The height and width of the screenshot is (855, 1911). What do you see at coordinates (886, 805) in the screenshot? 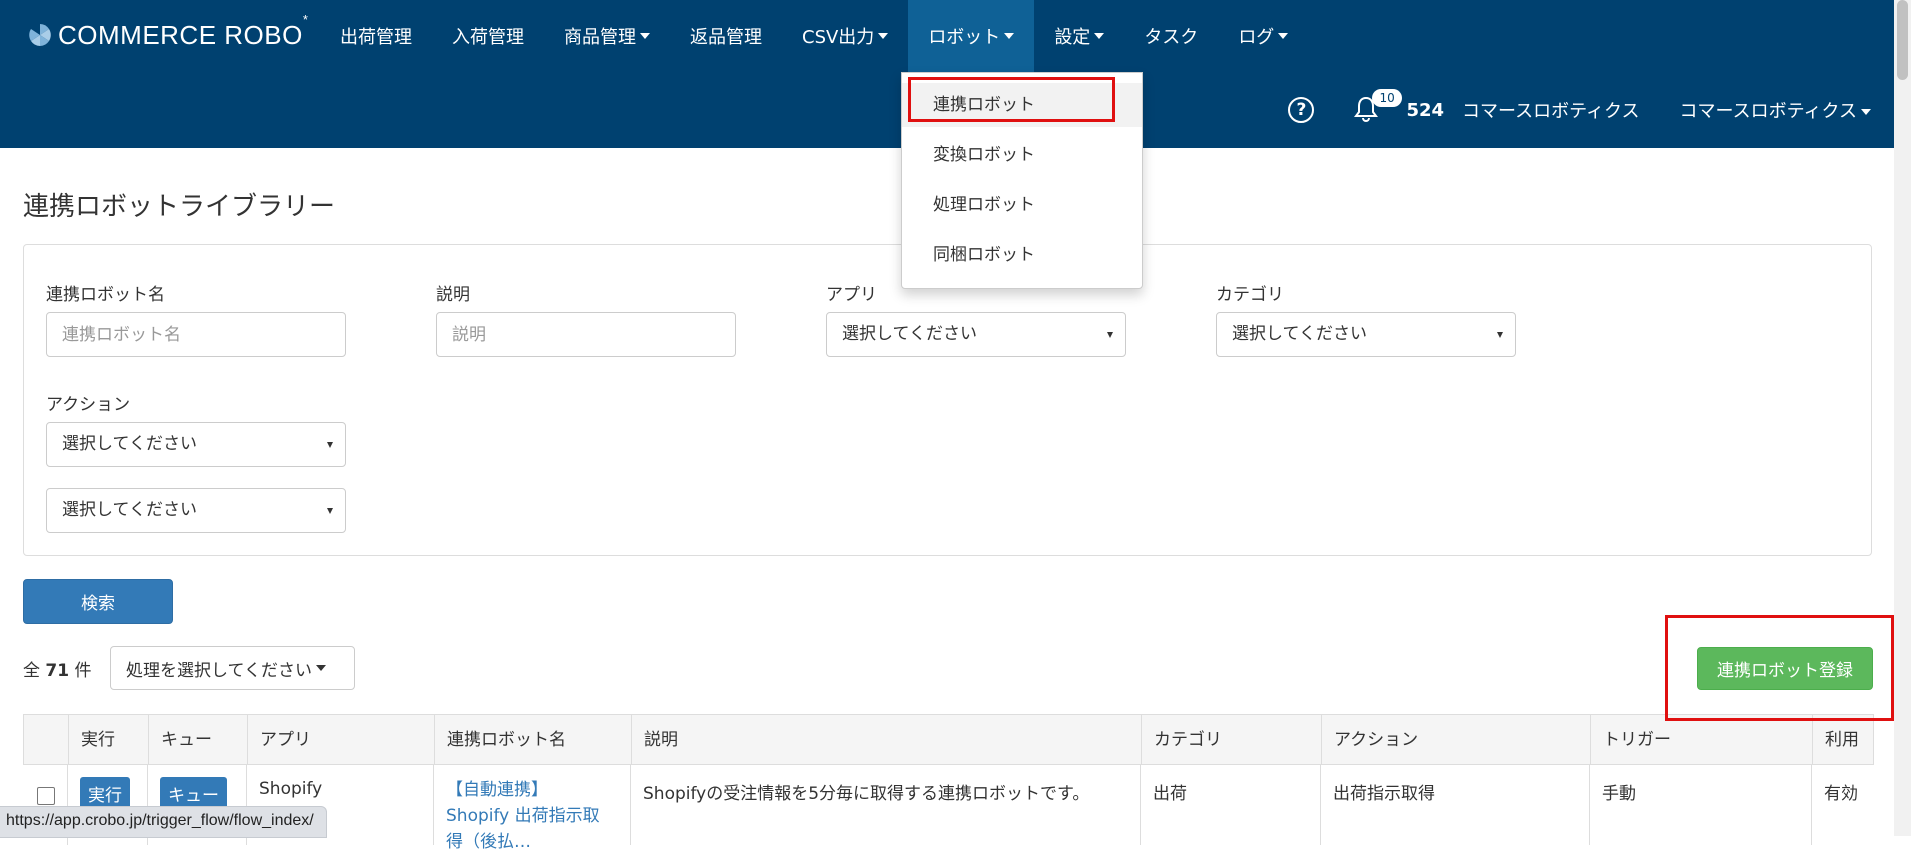
I see `description-cell: Shopifyの受注情報を5分毎に取得する連携ロボットです。` at bounding box center [886, 805].